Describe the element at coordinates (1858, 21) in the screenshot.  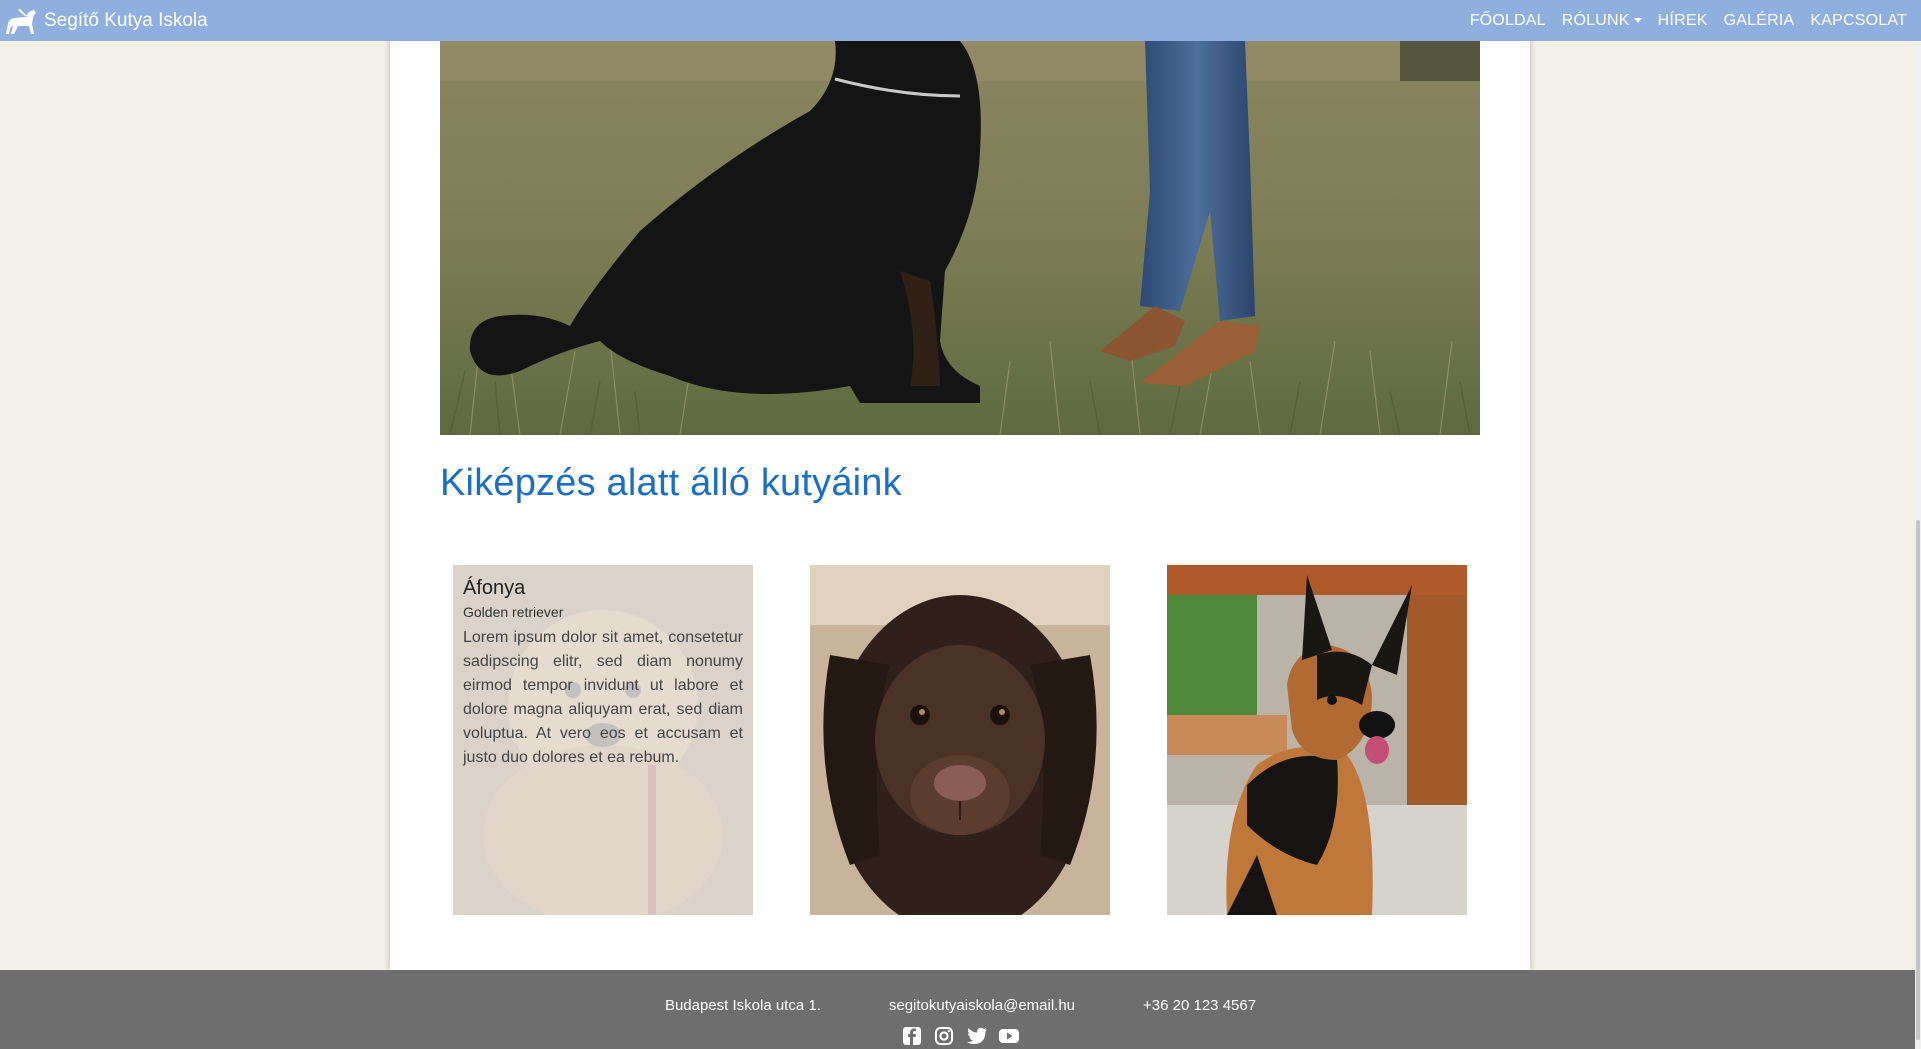
I see `nav-link-kapcsolat: KAPCSOLAT` at that location.